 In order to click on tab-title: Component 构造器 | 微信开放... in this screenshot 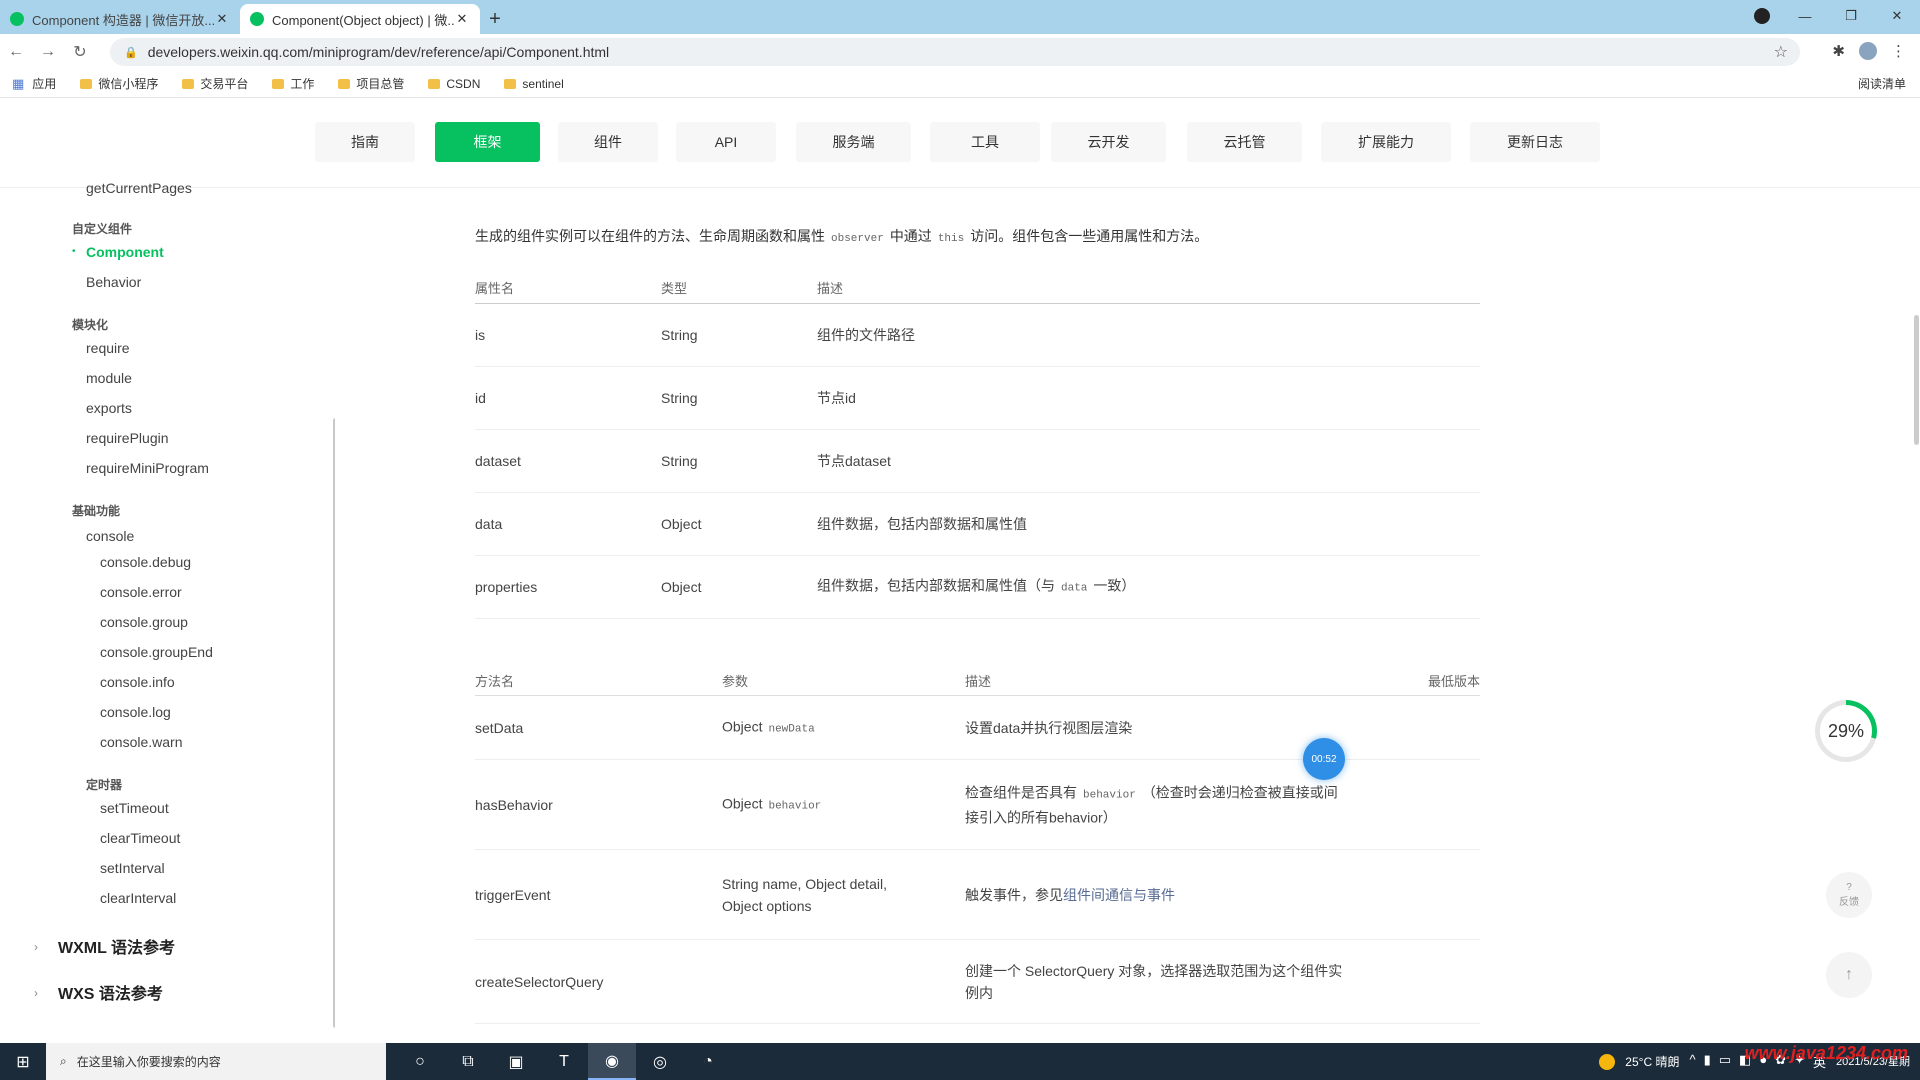, I will do `click(123, 20)`.